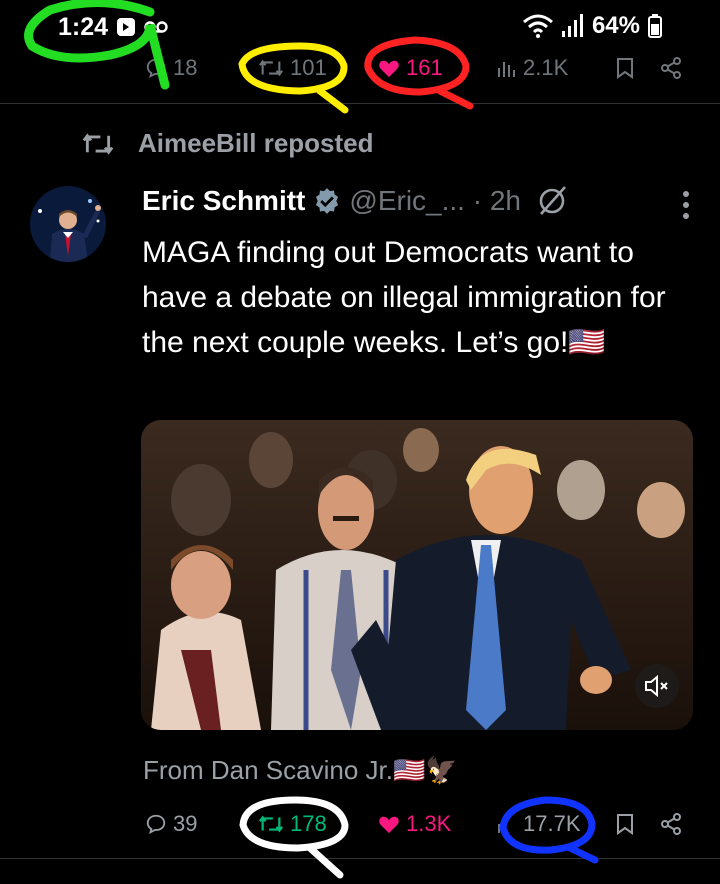  Describe the element at coordinates (419, 73) in the screenshot. I see `red-annotation-circle` at that location.